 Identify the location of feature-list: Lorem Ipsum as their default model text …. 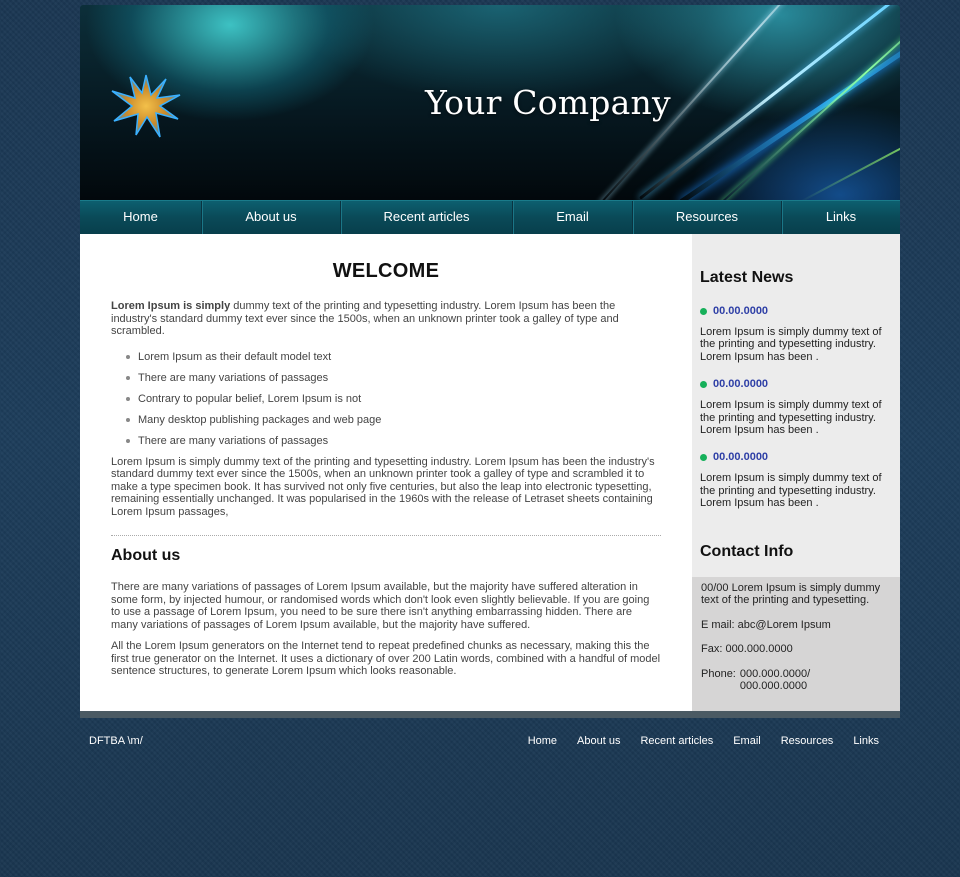
(393, 399).